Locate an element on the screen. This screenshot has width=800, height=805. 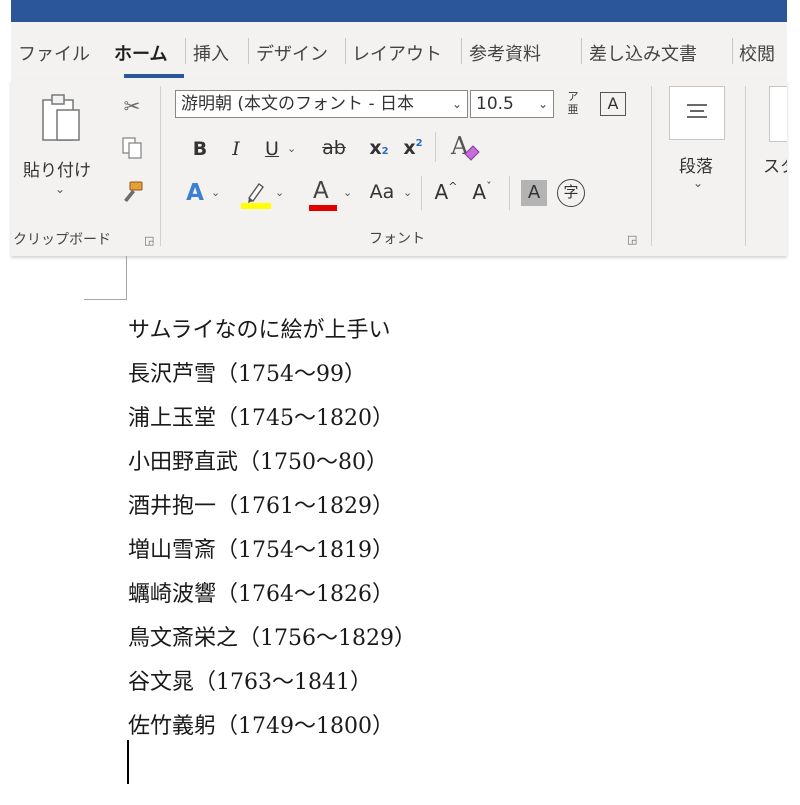
highlight-color-button is located at coordinates (255, 195).